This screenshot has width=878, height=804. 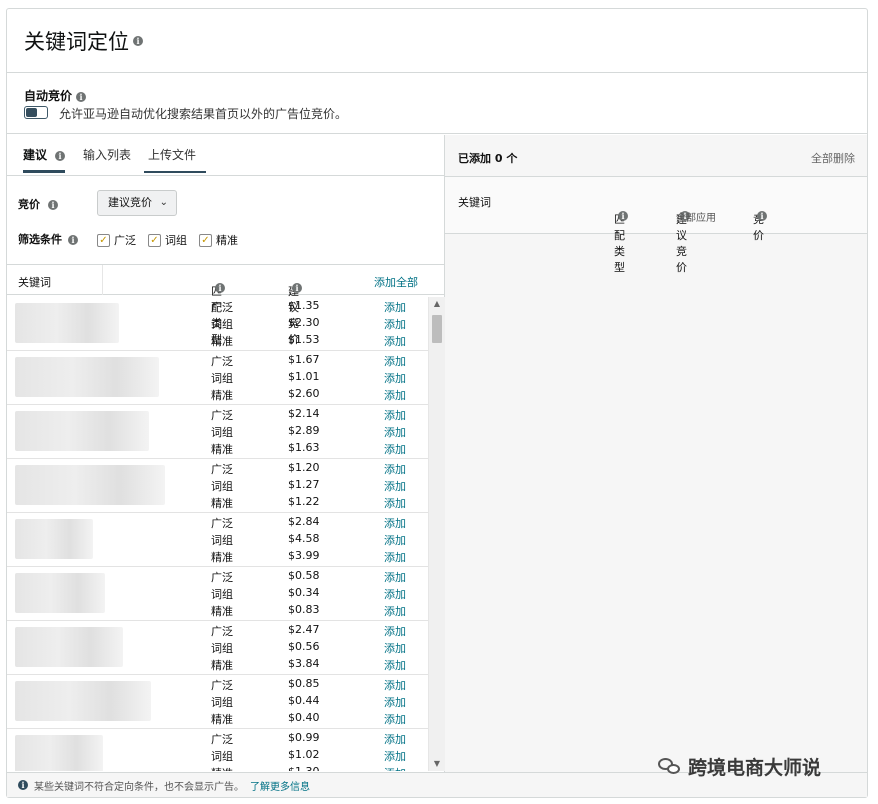 What do you see at coordinates (225, 220) in the screenshot?
I see `filters-section: 竞价 i 建议竞价 ⌄ 筛选条件 i ✓ 广泛 ✓ 词组 ✓ 精准` at bounding box center [225, 220].